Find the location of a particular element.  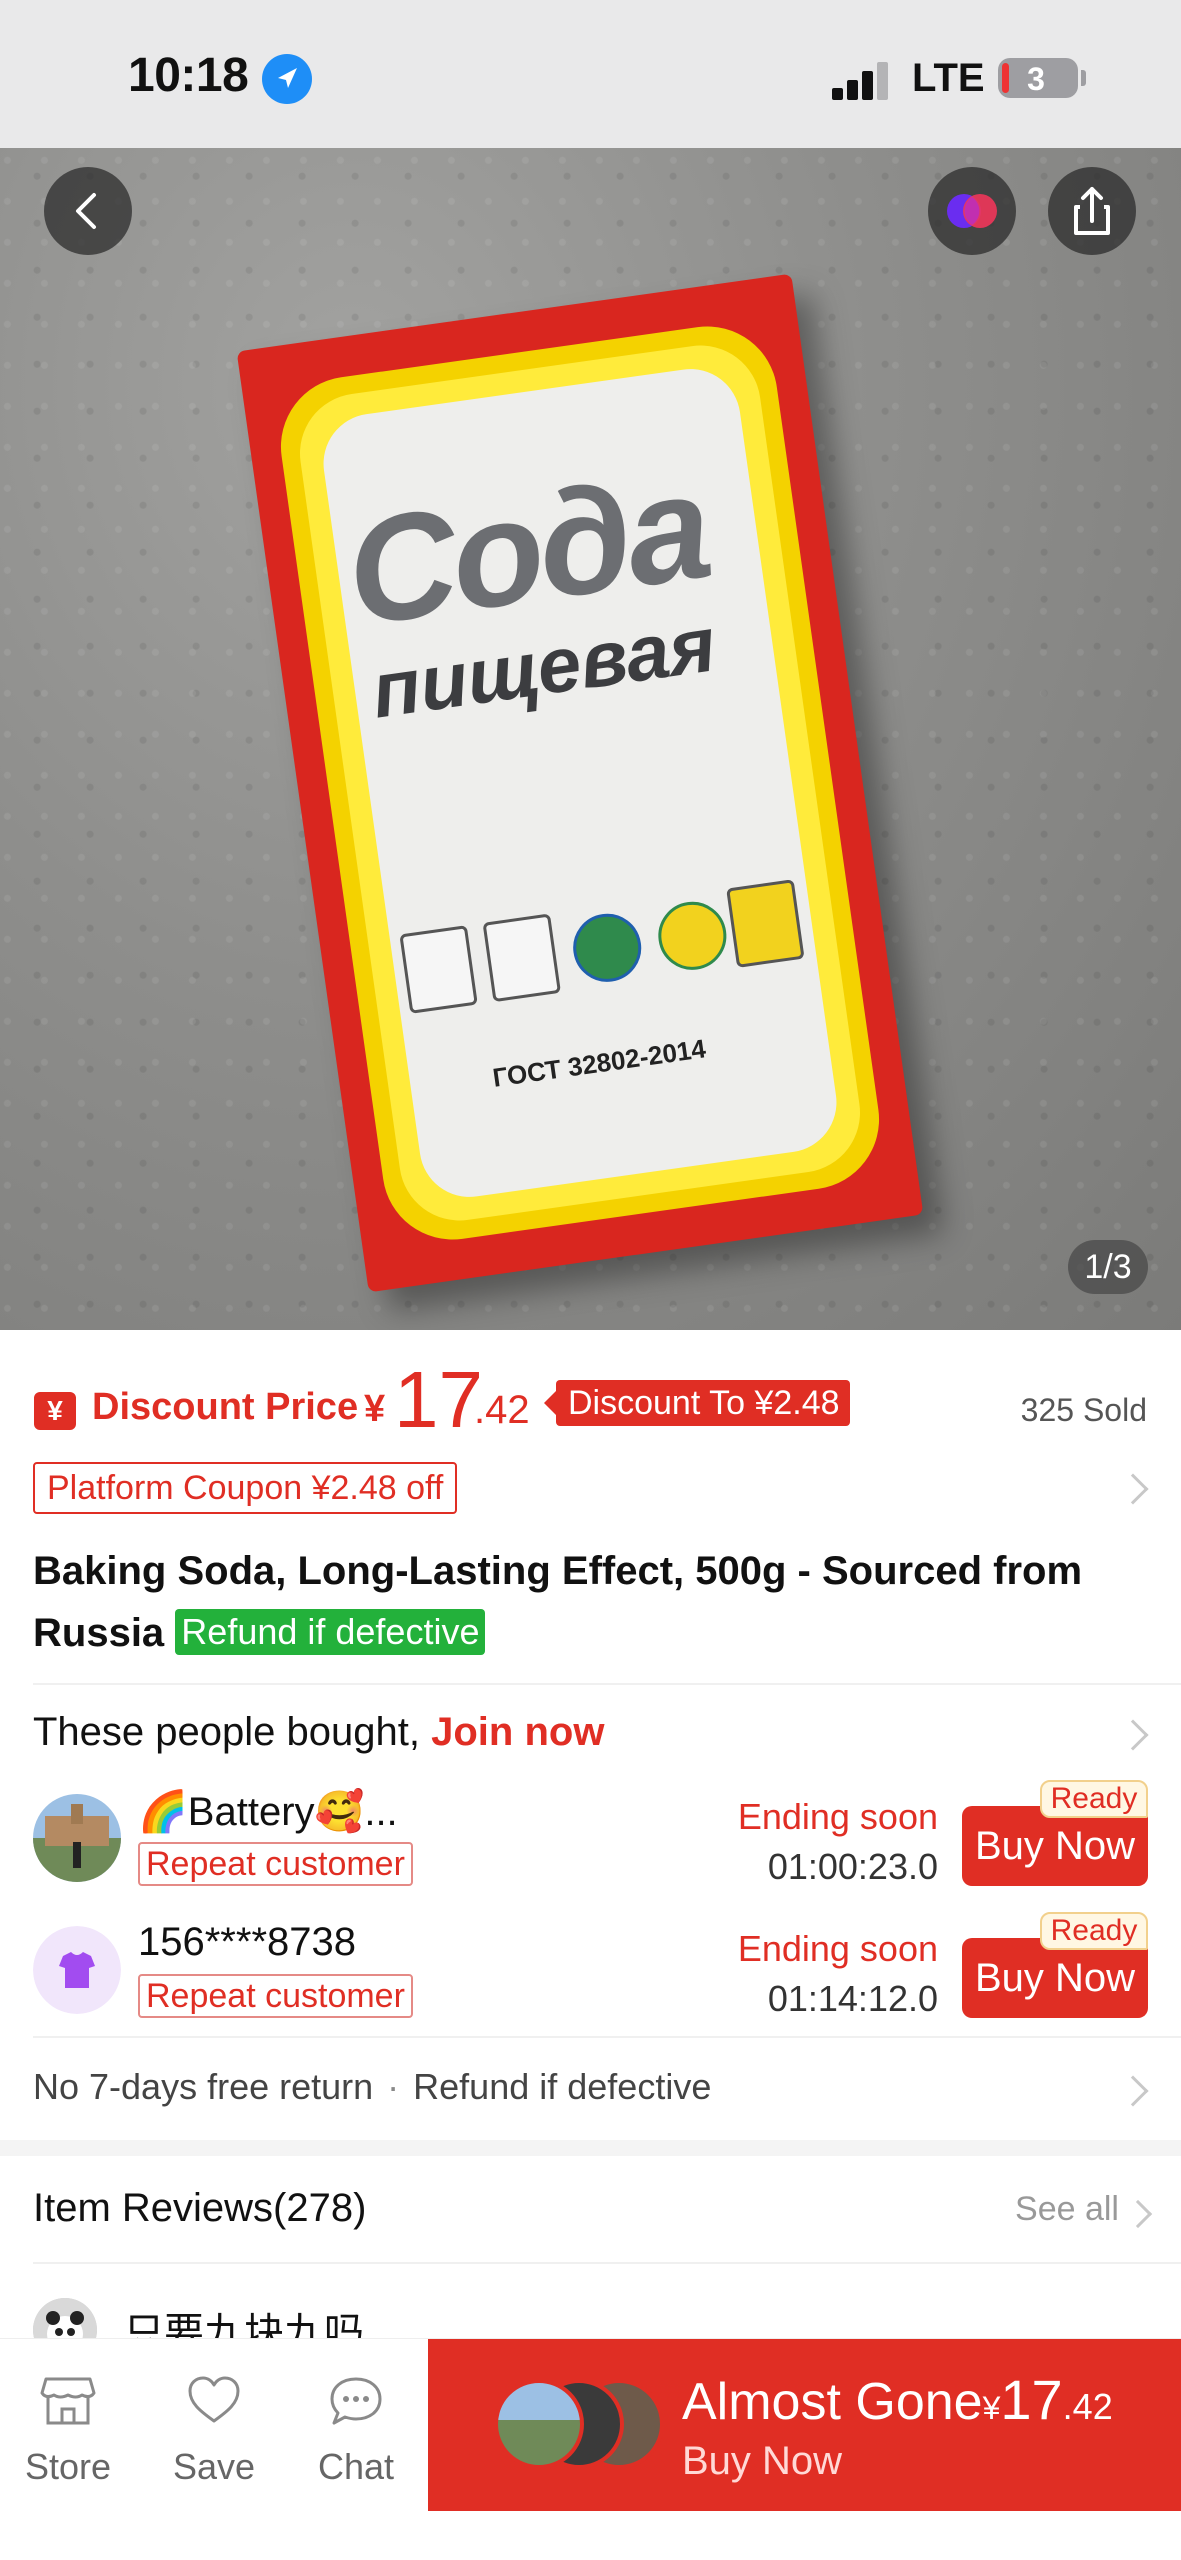

bottom-price-currency: ¥ is located at coordinates (991, 2408).